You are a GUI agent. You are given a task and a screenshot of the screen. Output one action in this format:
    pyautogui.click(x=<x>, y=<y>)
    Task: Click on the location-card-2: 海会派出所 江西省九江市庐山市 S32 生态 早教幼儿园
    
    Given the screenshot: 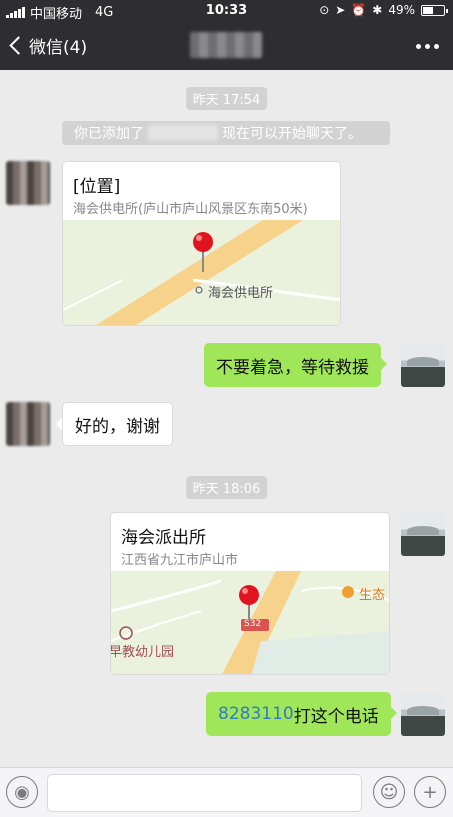 What is the action you would take?
    pyautogui.click(x=250, y=593)
    